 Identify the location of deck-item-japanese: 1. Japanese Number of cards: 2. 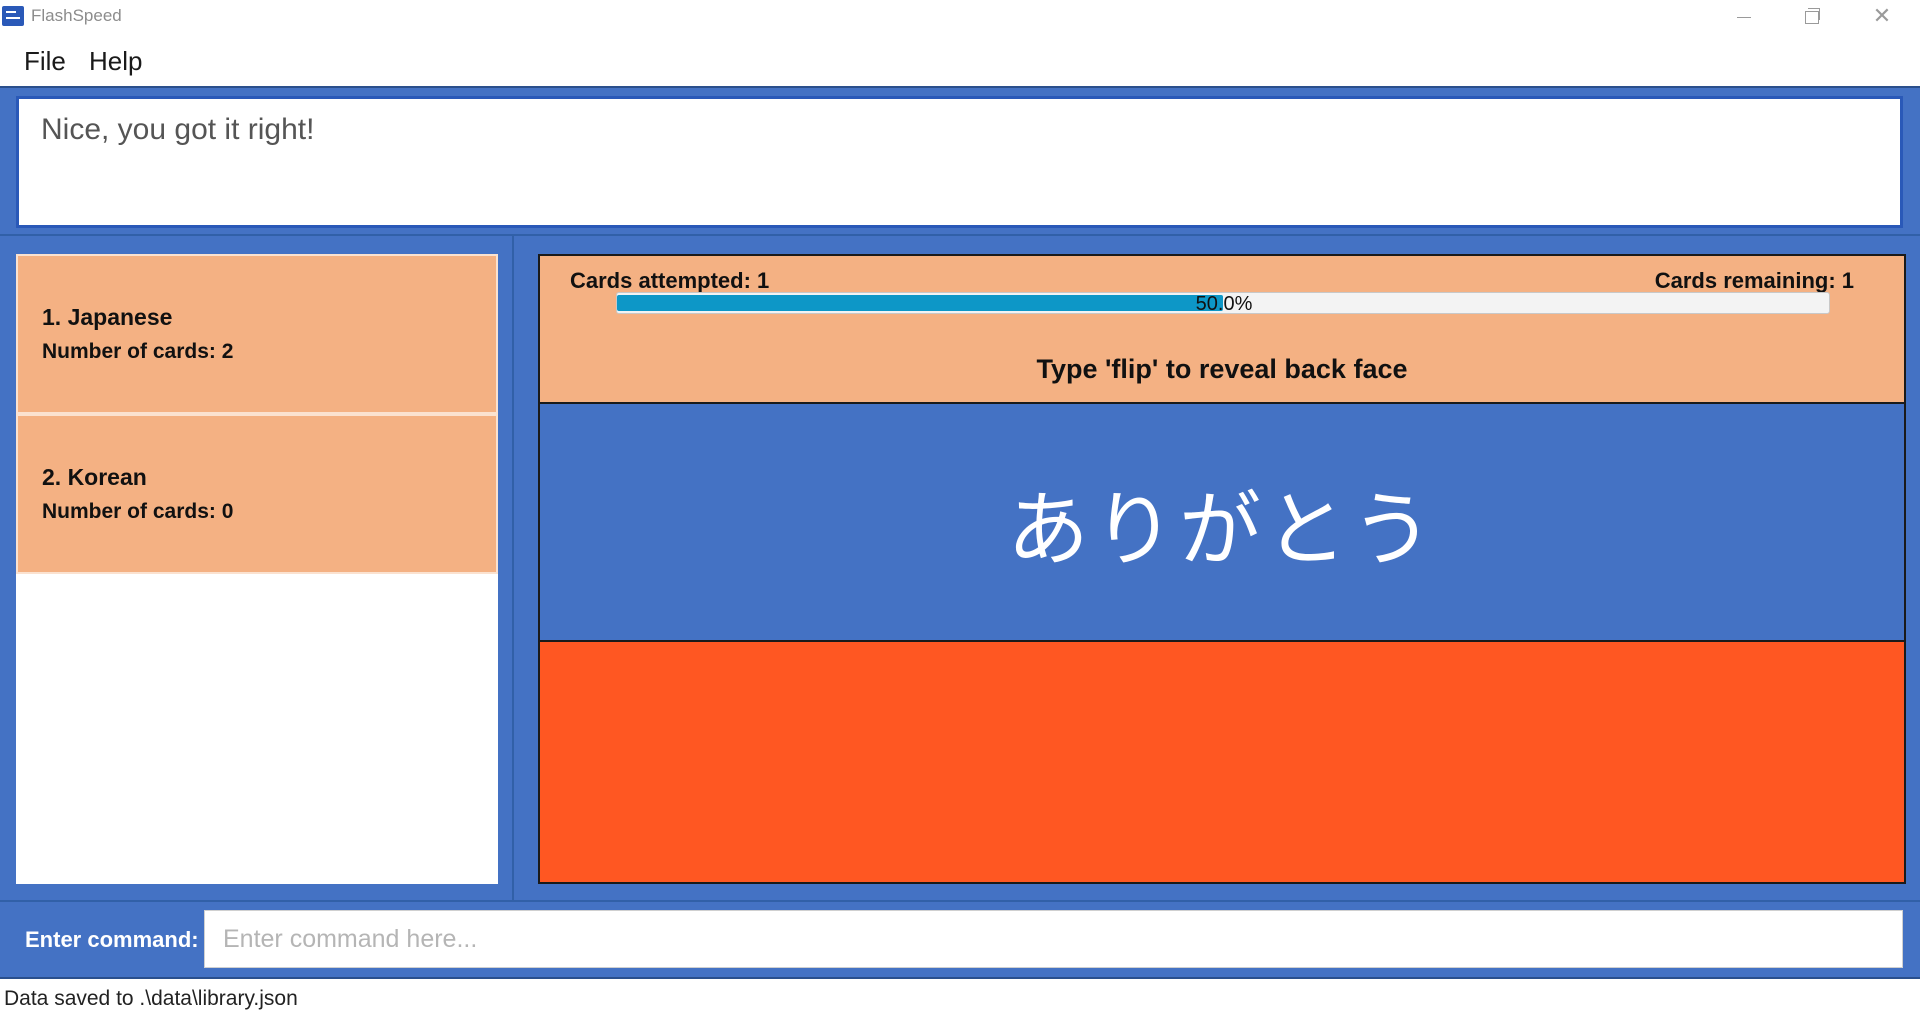
(257, 334).